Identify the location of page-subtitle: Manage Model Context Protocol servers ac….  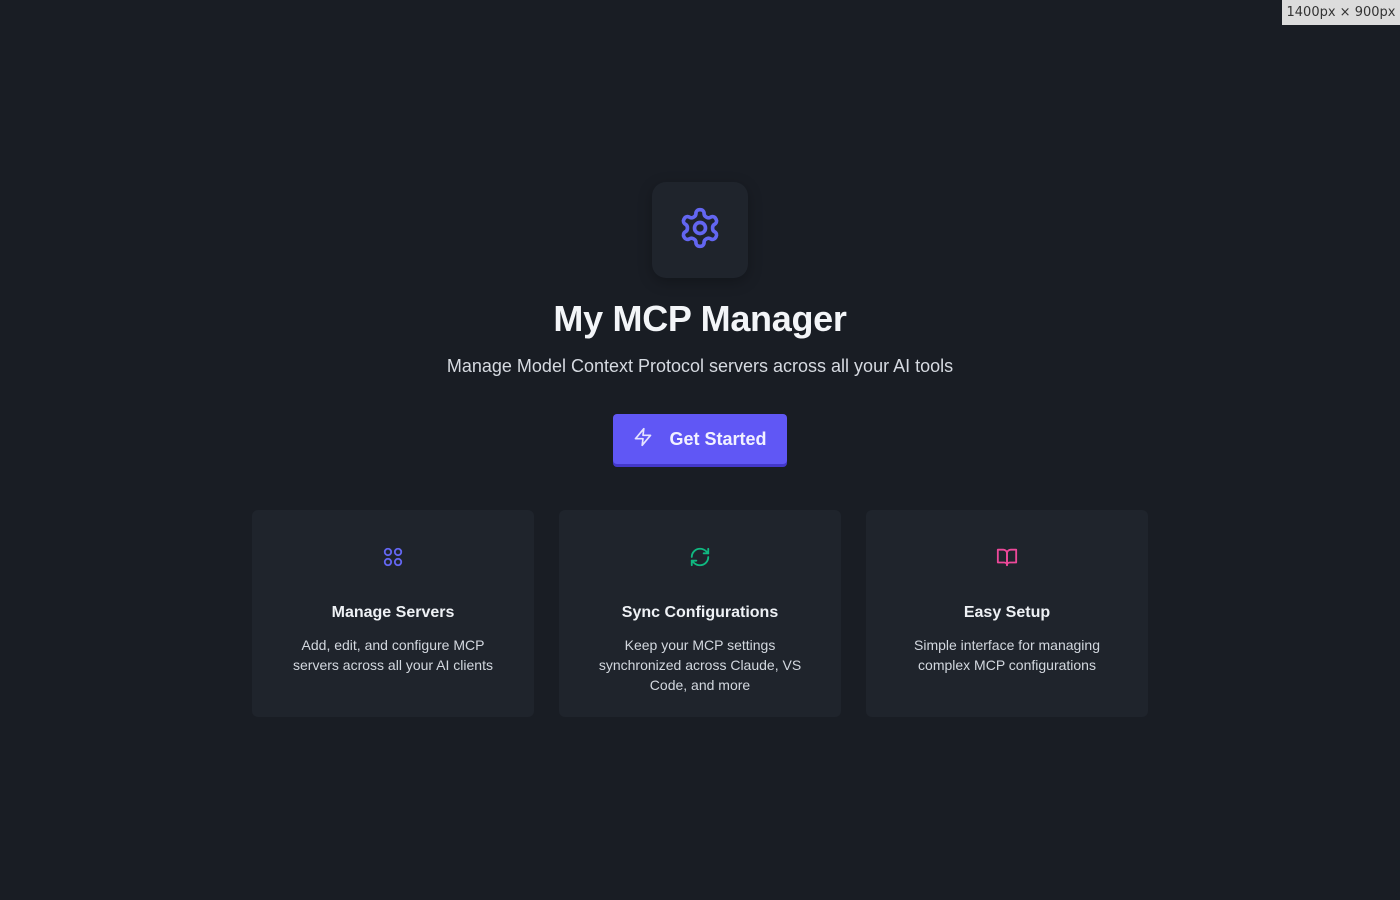
(700, 366).